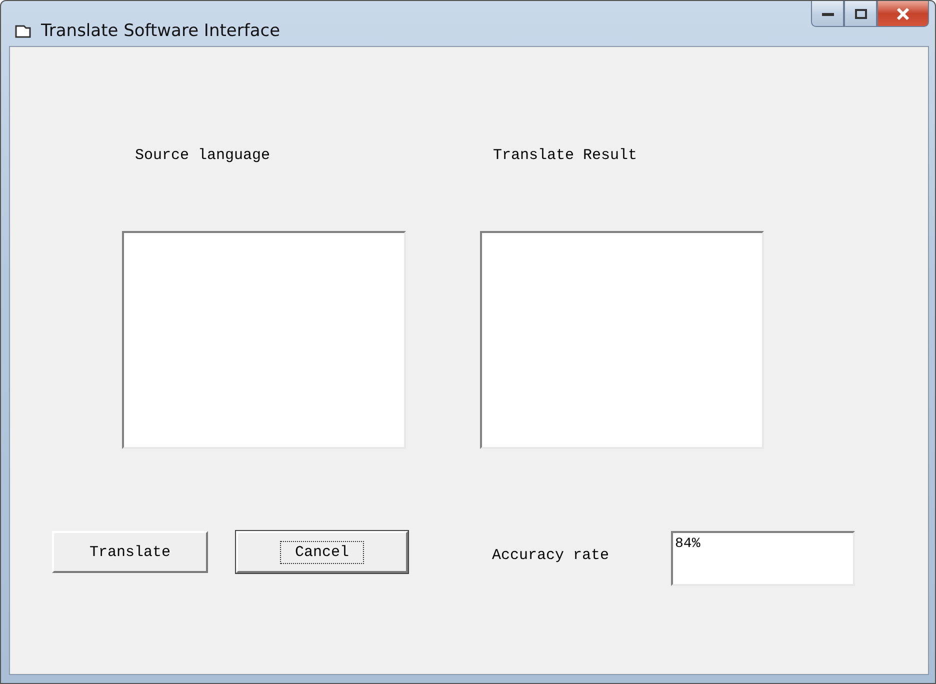  What do you see at coordinates (160, 31) in the screenshot?
I see `window-title: Translate Software Interface` at bounding box center [160, 31].